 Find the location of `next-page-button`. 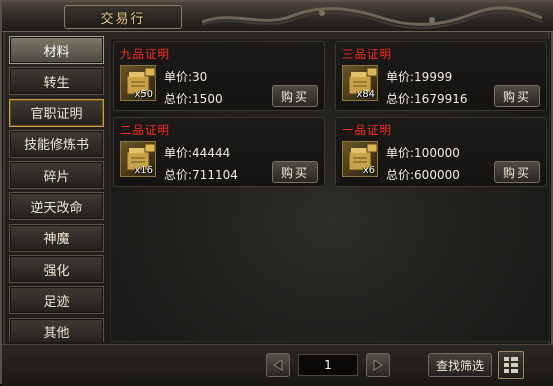

next-page-button is located at coordinates (378, 365).